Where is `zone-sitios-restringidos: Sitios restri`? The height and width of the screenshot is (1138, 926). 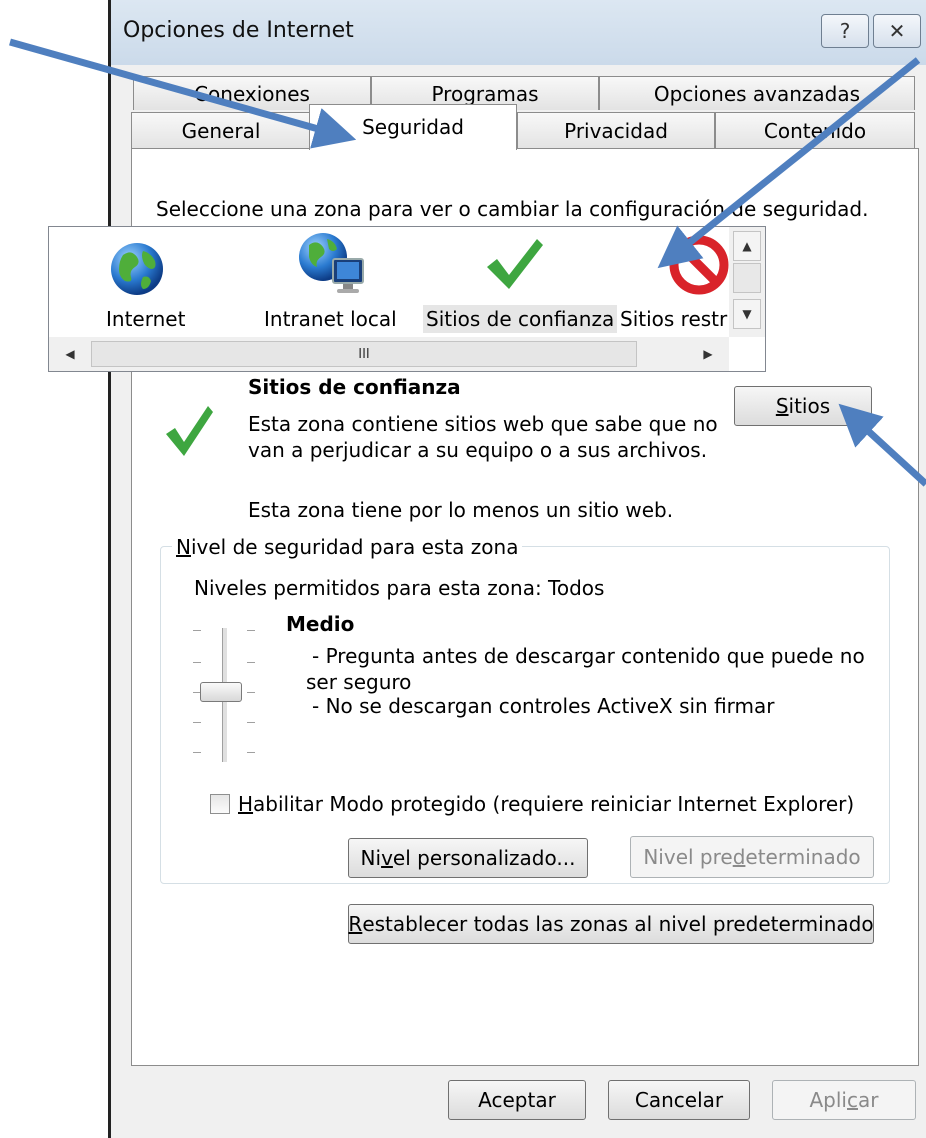
zone-sitios-restringidos: Sitios restri is located at coordinates (673, 283).